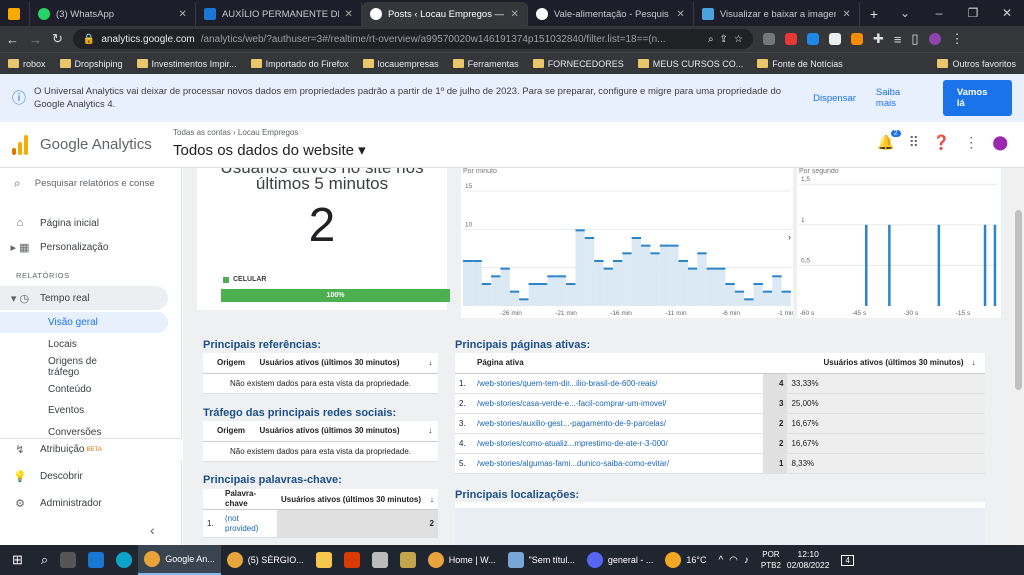 The height and width of the screenshot is (575, 1024). I want to click on forward-icon: →, so click(35, 39).